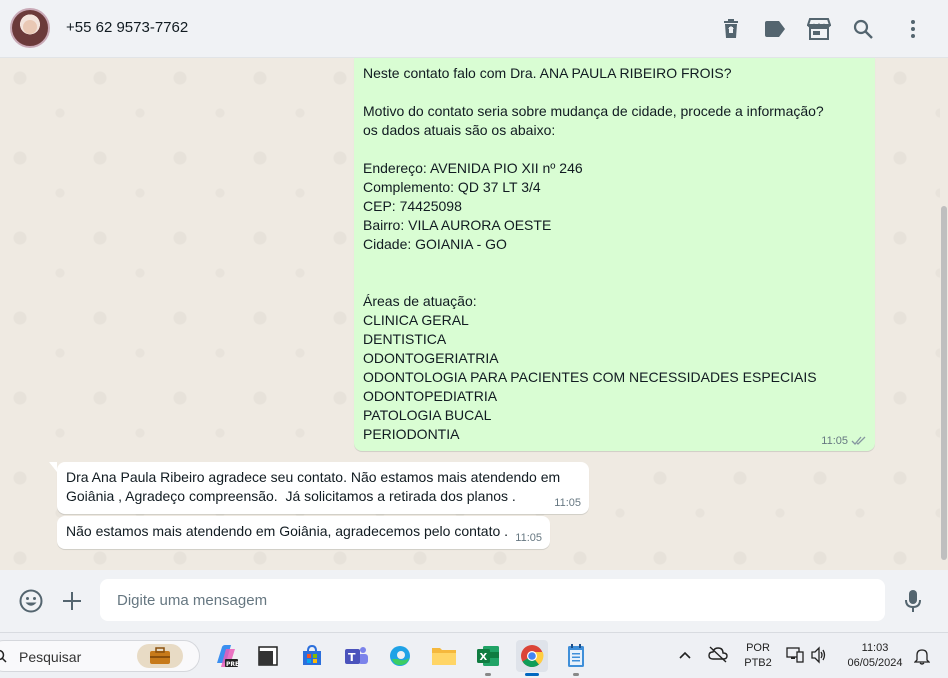 The image size is (948, 678). Describe the element at coordinates (685, 656) in the screenshot. I see `chevron-up-icon` at that location.